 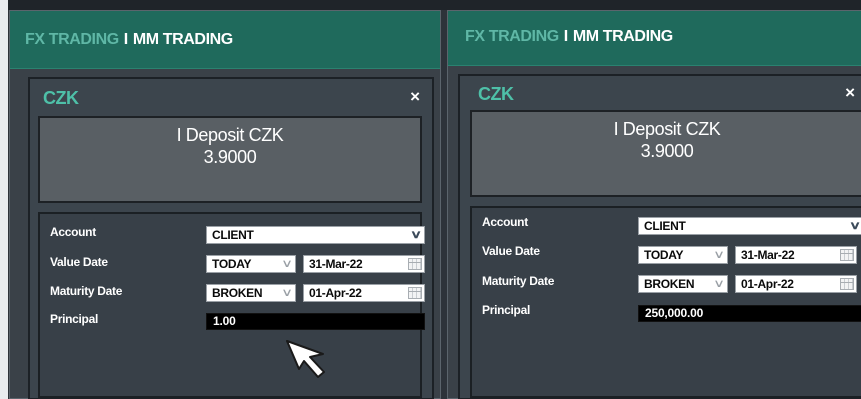 What do you see at coordinates (315, 321) in the screenshot?
I see `principal-input: 1.00` at bounding box center [315, 321].